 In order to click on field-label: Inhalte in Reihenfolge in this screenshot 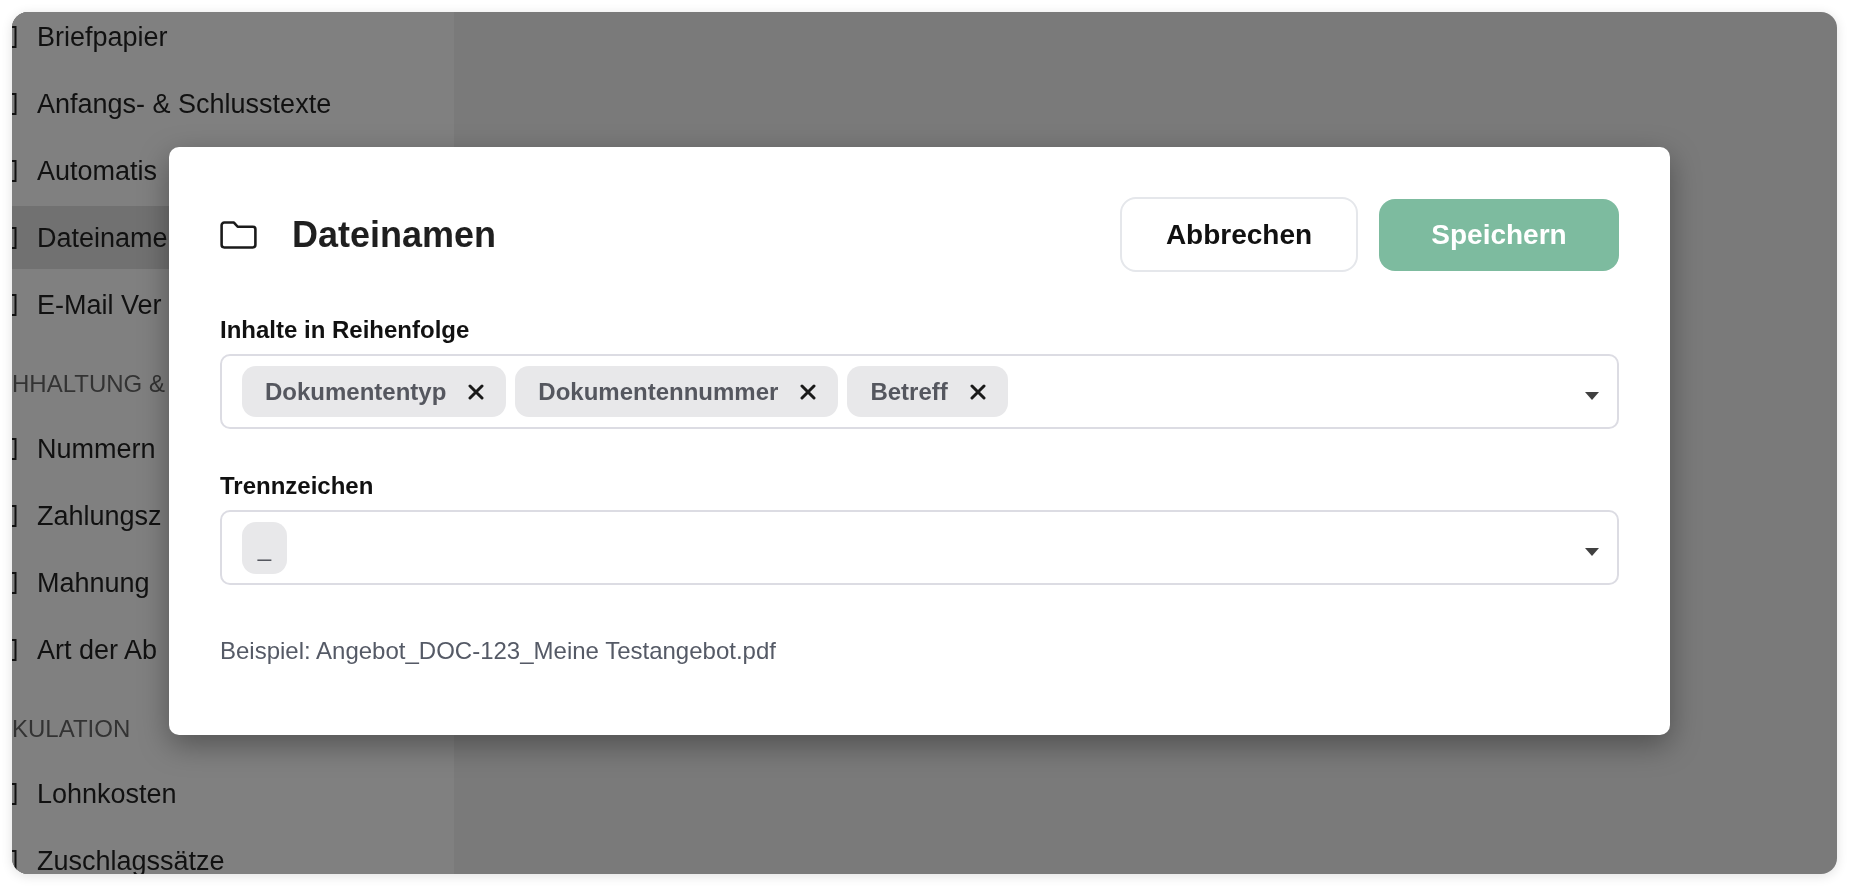, I will do `click(345, 330)`.